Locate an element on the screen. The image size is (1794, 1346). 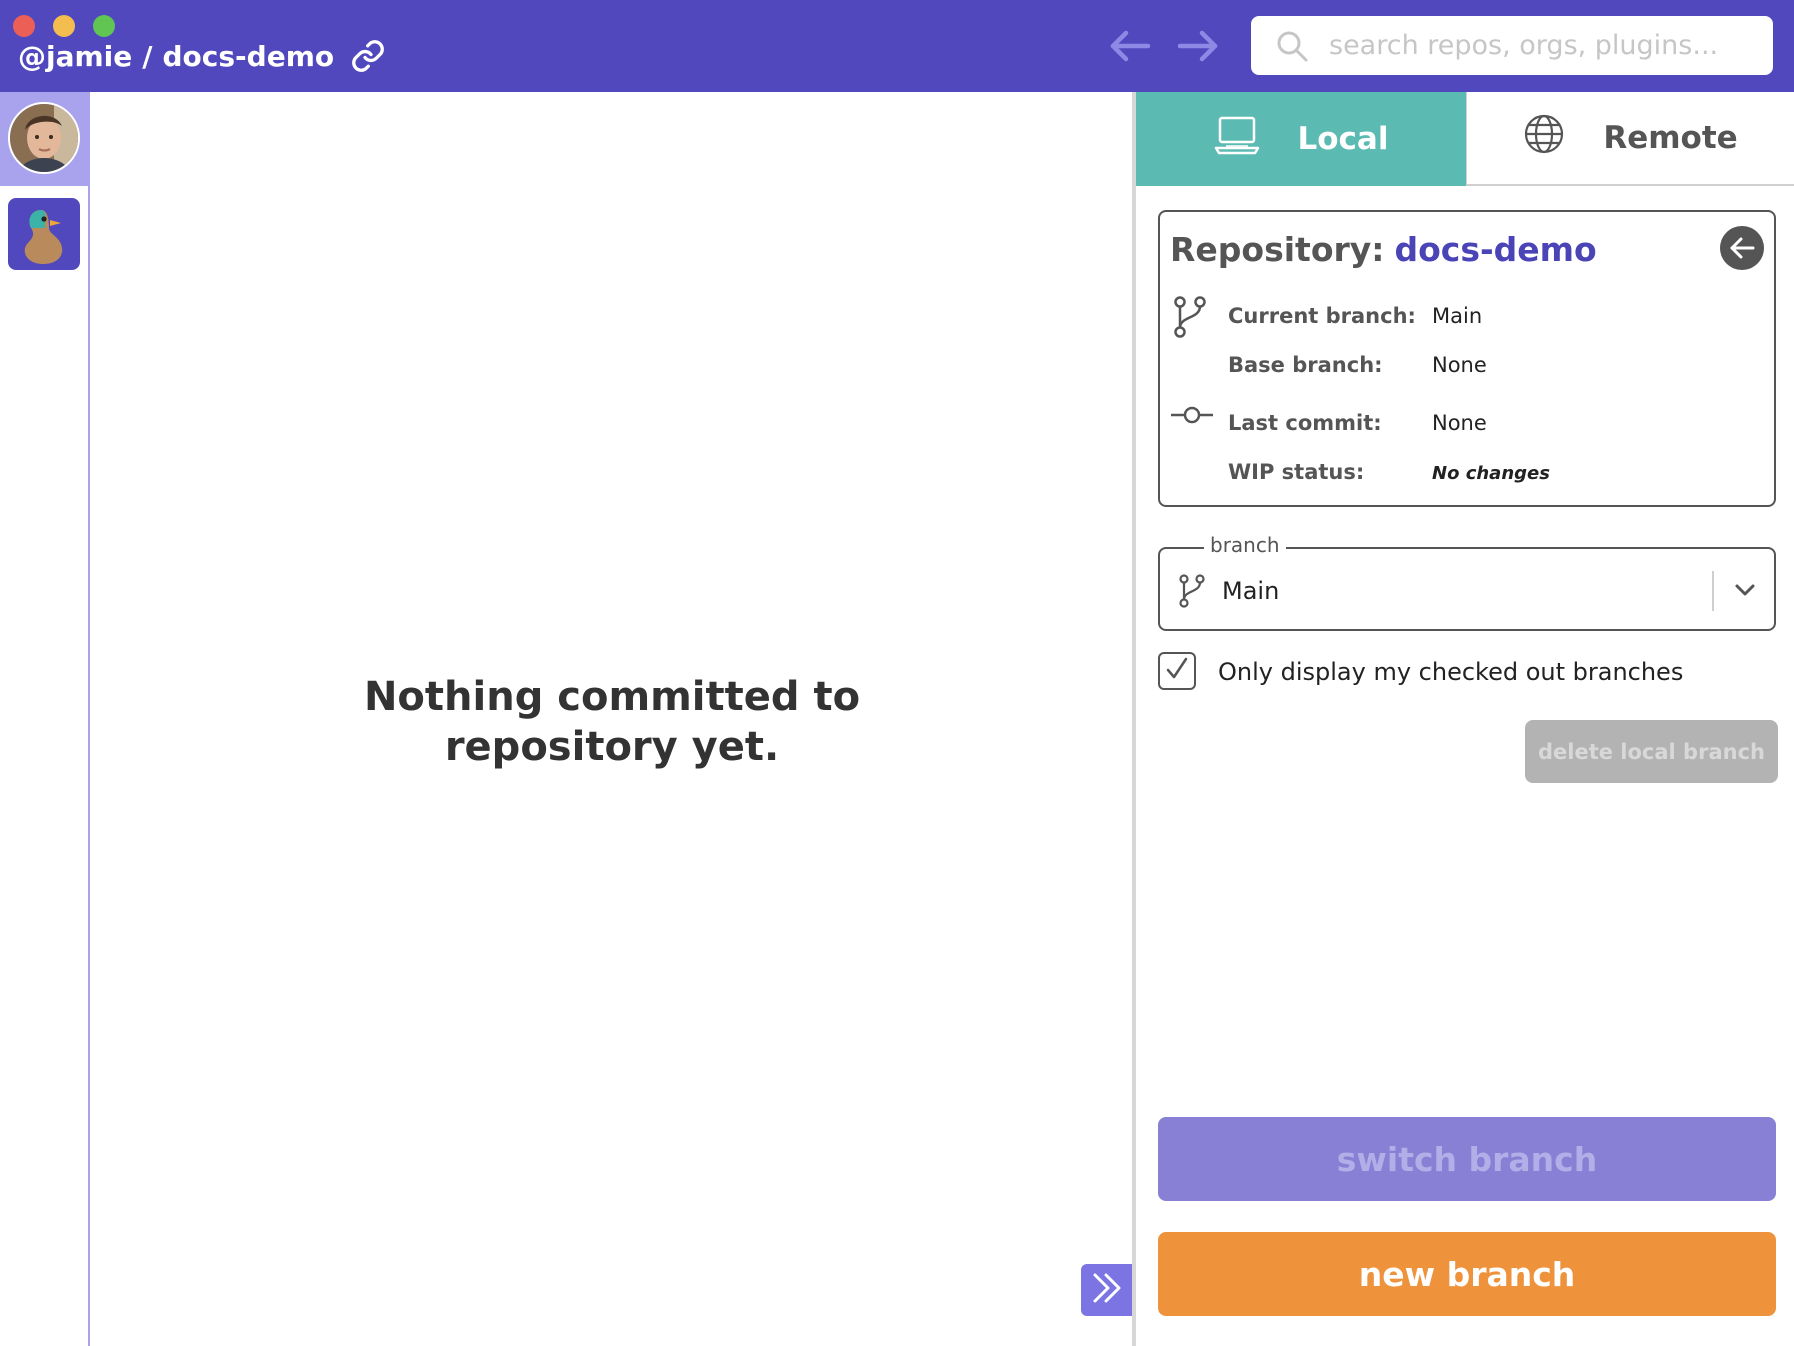
wip-status-row: WIP status: No changes is located at coordinates (1389, 472).